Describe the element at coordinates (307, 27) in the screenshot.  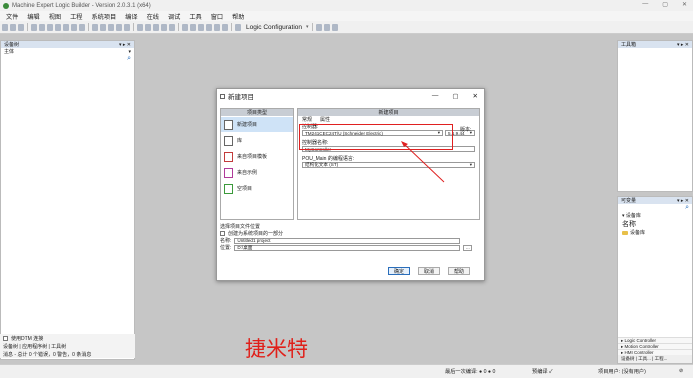
I see `config-dropdown-icon: ▾` at that location.